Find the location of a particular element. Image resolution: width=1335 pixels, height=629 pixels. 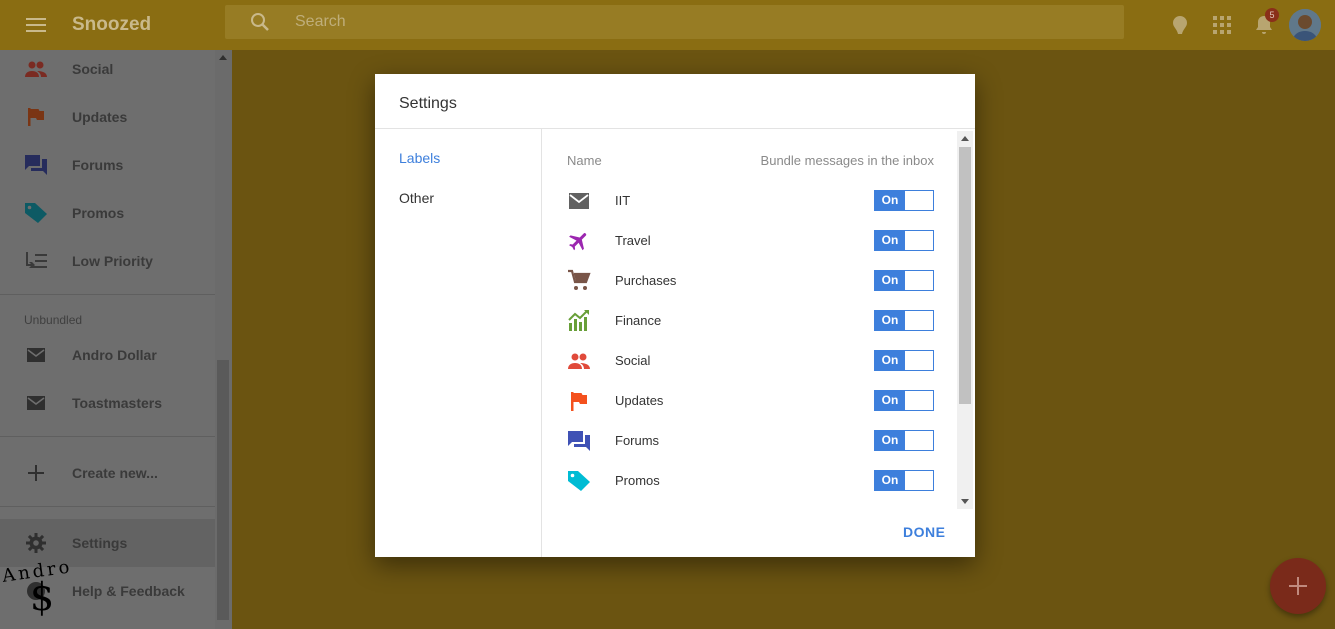

label-row-iit: IIT On is located at coordinates (750, 201).